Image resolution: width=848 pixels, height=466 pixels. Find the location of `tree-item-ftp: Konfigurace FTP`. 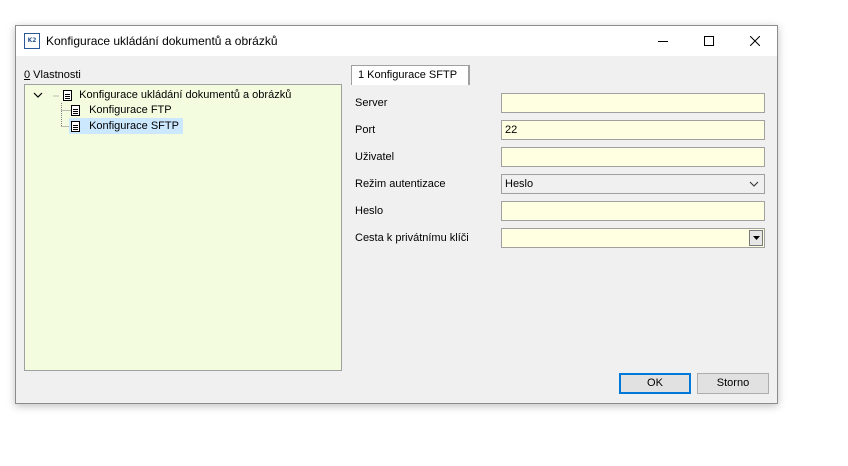

tree-item-ftp: Konfigurace FTP is located at coordinates (121, 110).